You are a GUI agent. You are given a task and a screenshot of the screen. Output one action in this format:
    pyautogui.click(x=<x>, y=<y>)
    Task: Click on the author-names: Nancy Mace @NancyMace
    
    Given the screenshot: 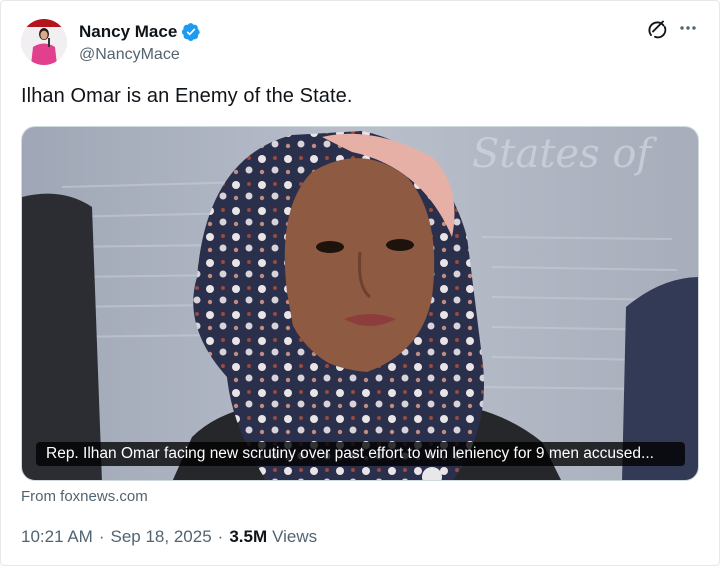 What is the action you would take?
    pyautogui.click(x=140, y=42)
    